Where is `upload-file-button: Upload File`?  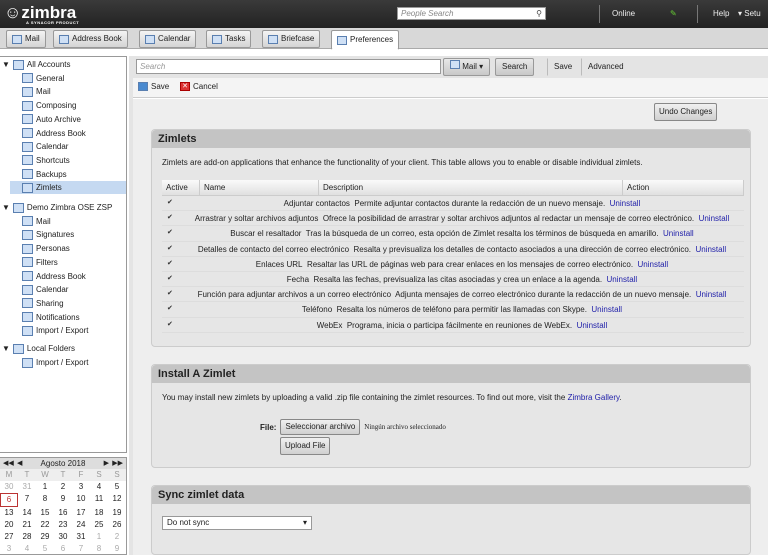 upload-file-button: Upload File is located at coordinates (305, 446).